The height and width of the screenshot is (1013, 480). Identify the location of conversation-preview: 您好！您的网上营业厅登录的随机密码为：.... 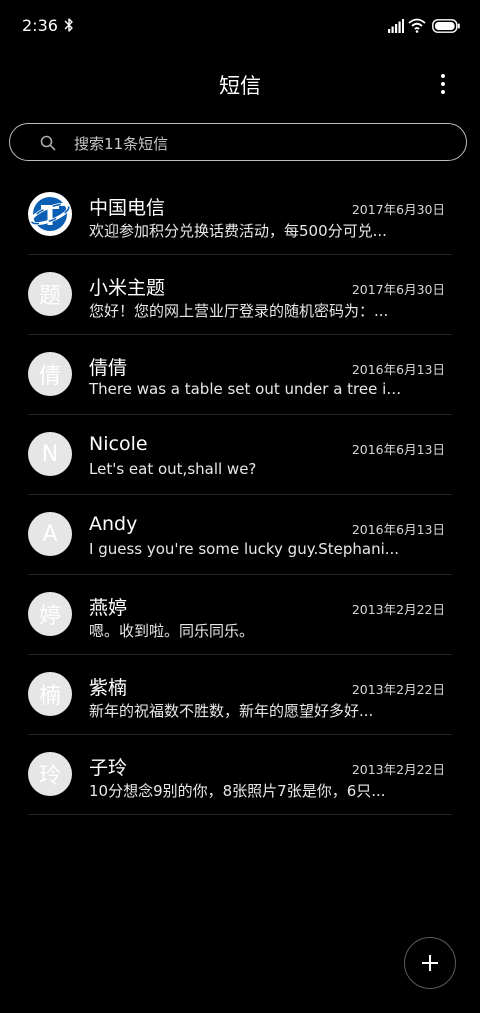
(239, 311).